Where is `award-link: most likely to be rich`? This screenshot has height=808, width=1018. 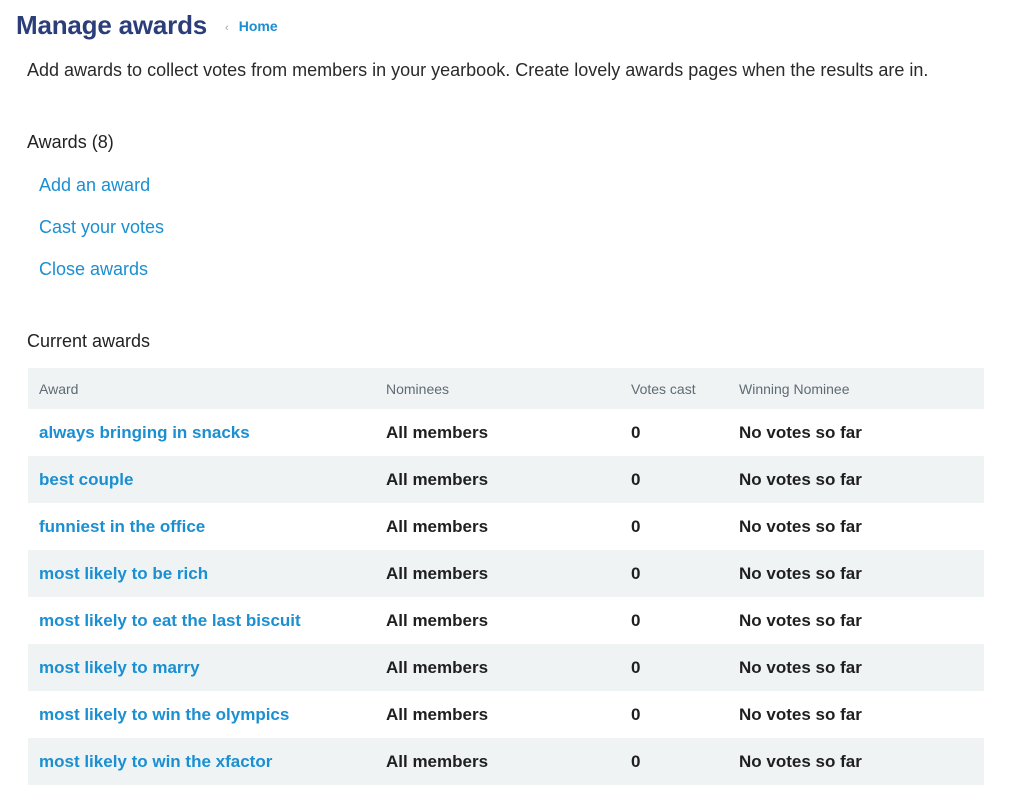
award-link: most likely to be rich is located at coordinates (123, 573).